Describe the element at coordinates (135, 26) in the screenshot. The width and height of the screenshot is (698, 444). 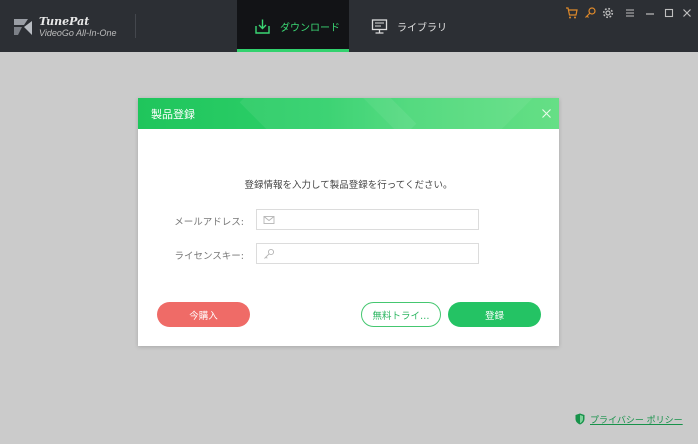
I see `brand-divider` at that location.